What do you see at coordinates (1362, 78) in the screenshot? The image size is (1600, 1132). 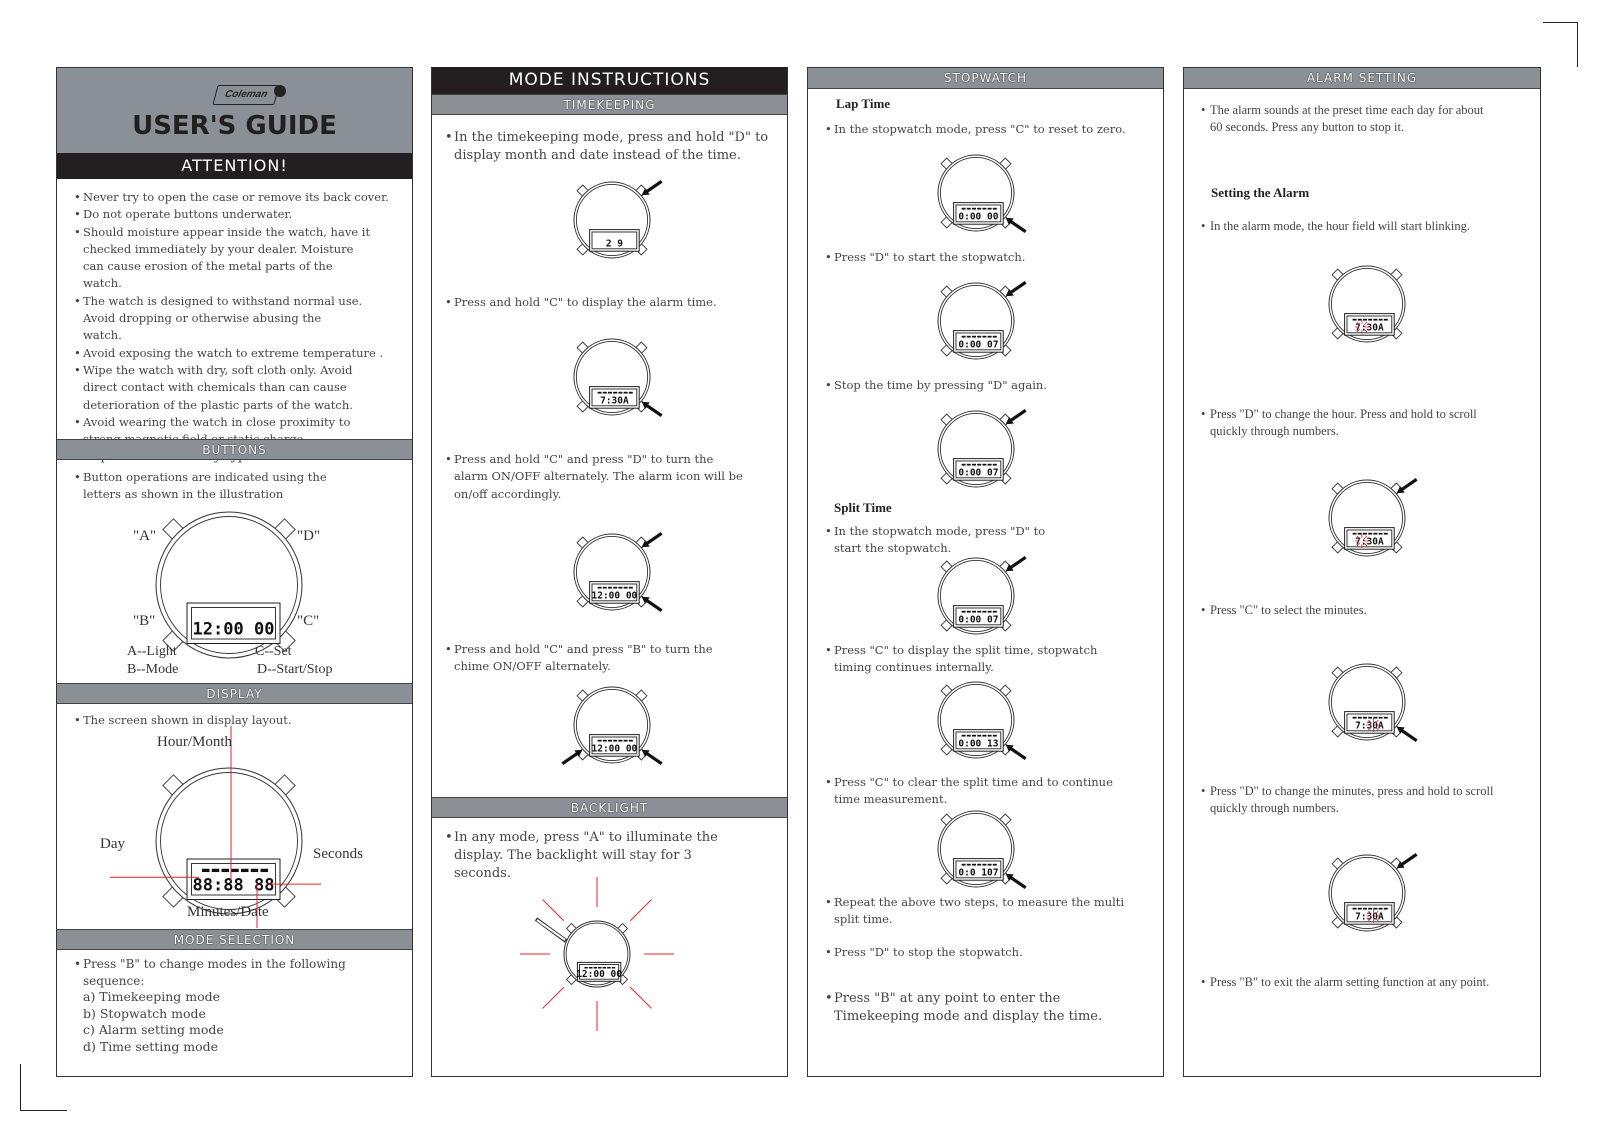 I see `alarm-setting-header: ALARM SETTING` at bounding box center [1362, 78].